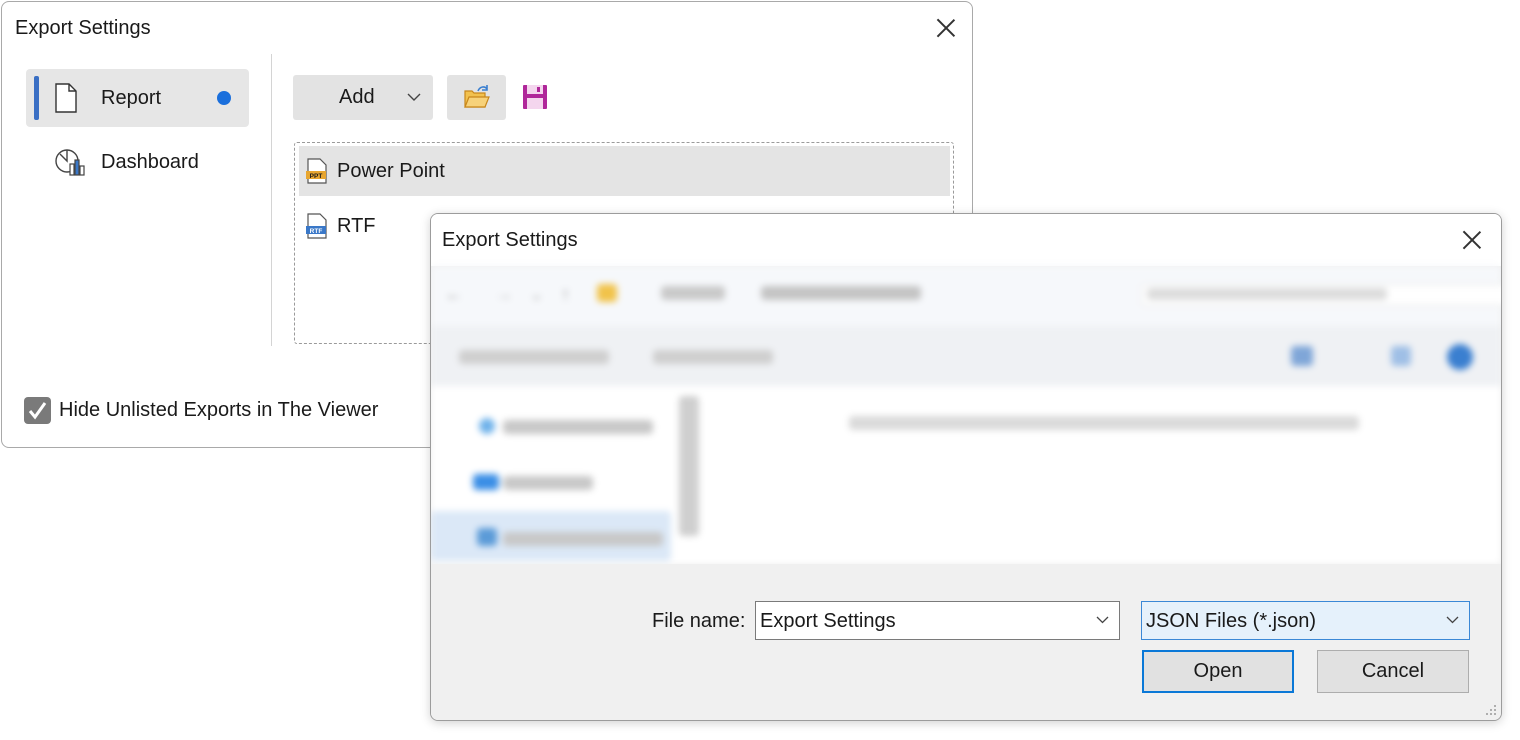 This screenshot has height=740, width=1520. What do you see at coordinates (224, 98) in the screenshot?
I see `active-dot-icon` at bounding box center [224, 98].